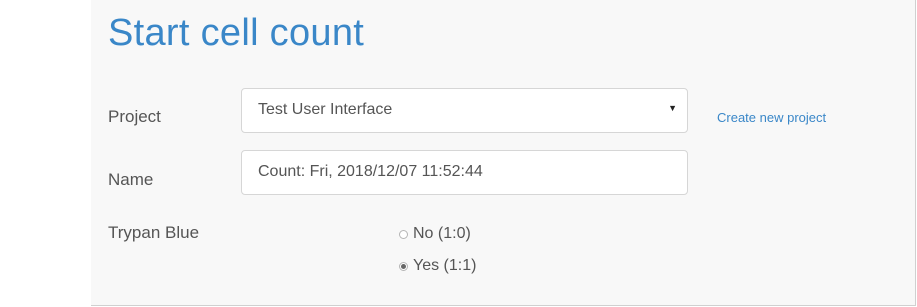  What do you see at coordinates (154, 232) in the screenshot?
I see `trypan-blue-label: Trypan Blue` at bounding box center [154, 232].